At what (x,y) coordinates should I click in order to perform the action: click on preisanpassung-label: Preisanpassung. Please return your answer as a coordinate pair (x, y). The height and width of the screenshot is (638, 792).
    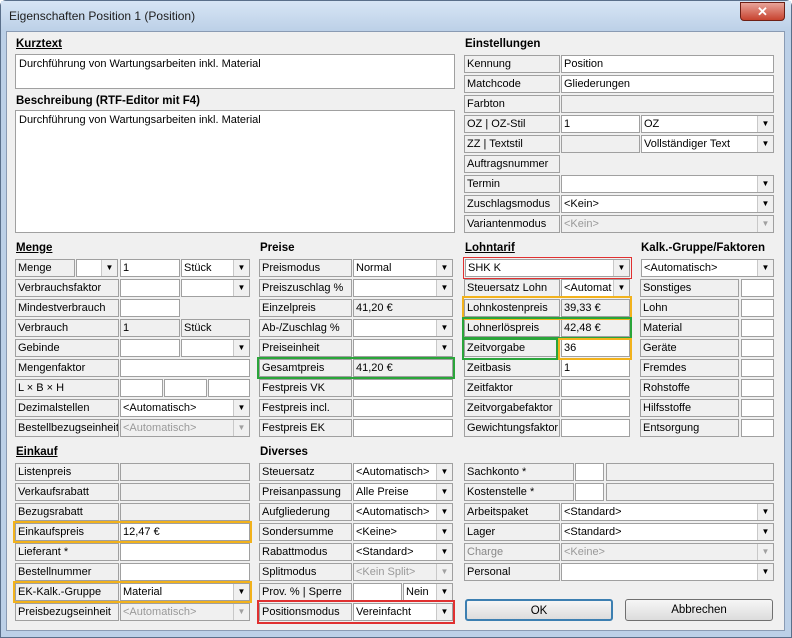
    Looking at the image, I should click on (305, 492).